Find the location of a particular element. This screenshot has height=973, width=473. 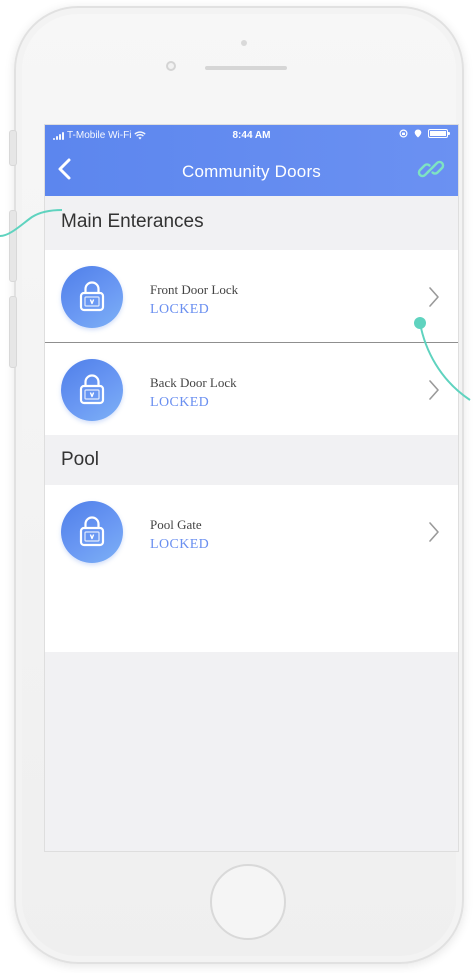

pool-list: Pool Gate LOCKED is located at coordinates (251, 568).